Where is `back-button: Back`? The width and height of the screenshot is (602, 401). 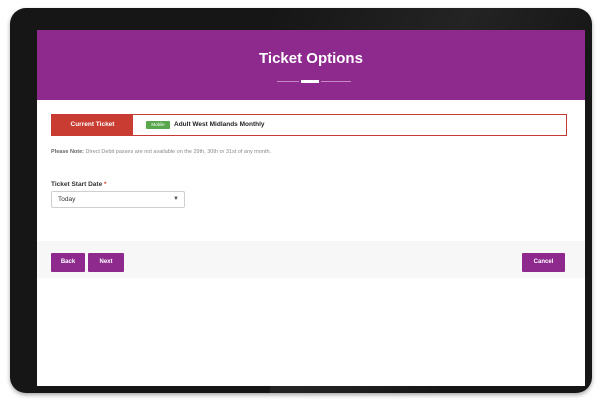
back-button: Back is located at coordinates (68, 262).